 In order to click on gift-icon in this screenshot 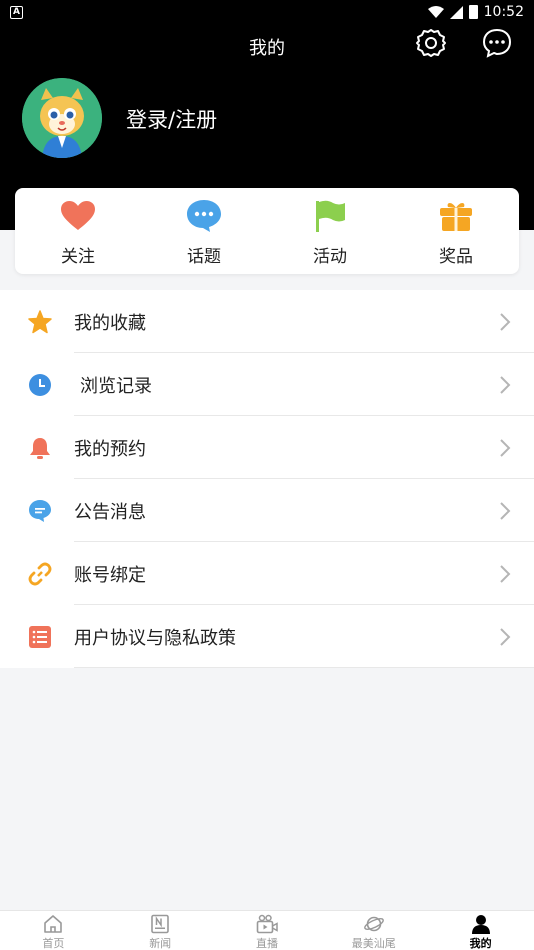, I will do `click(456, 216)`.